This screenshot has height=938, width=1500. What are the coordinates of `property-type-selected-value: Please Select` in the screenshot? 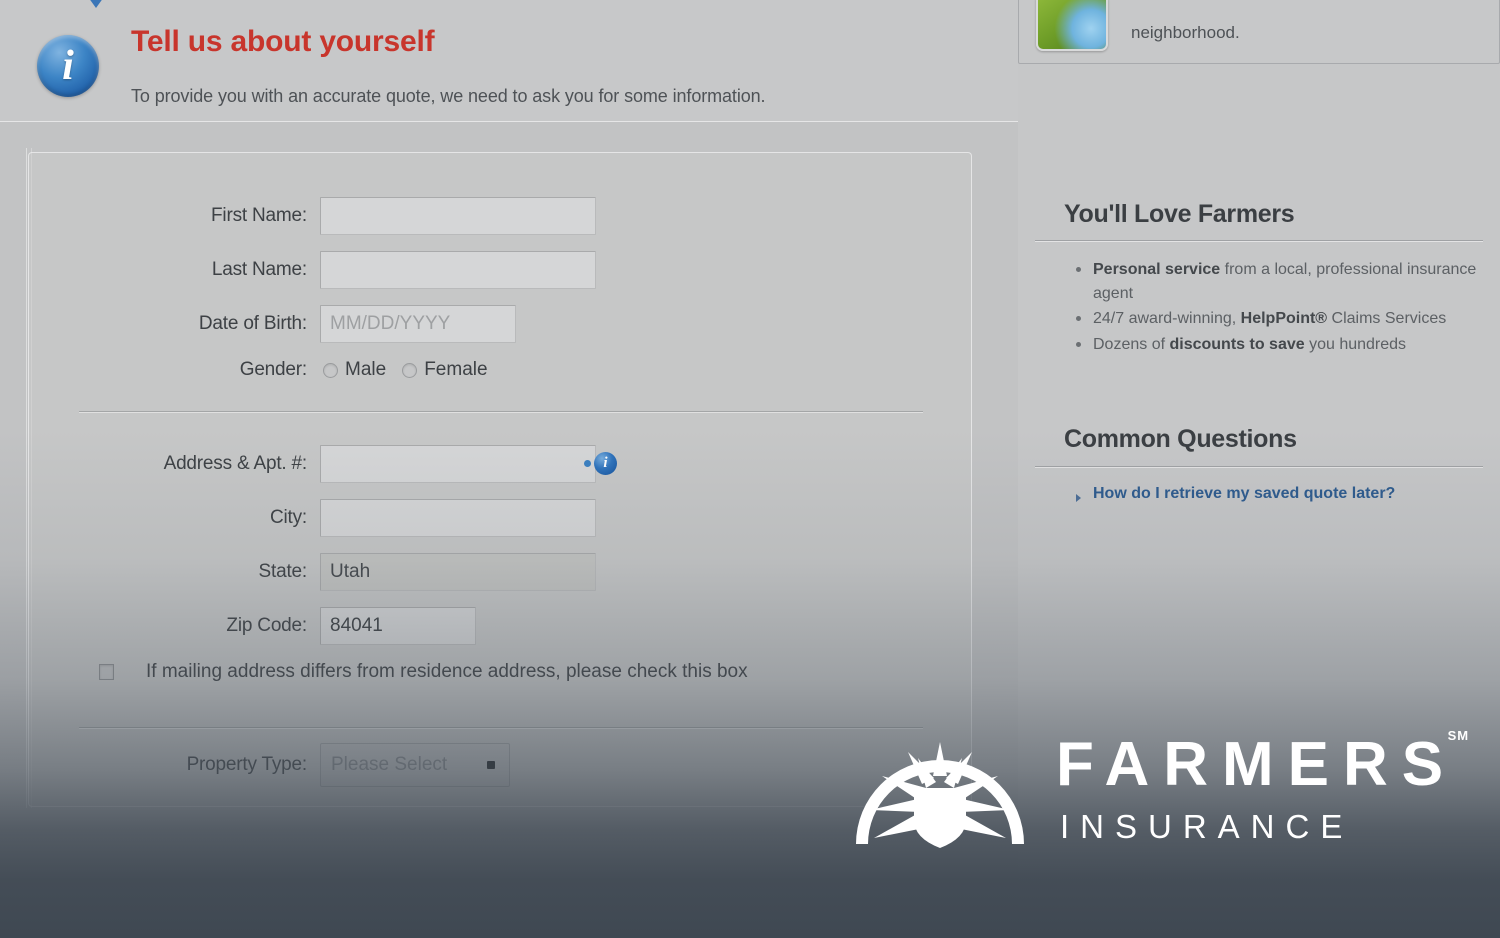 It's located at (389, 764).